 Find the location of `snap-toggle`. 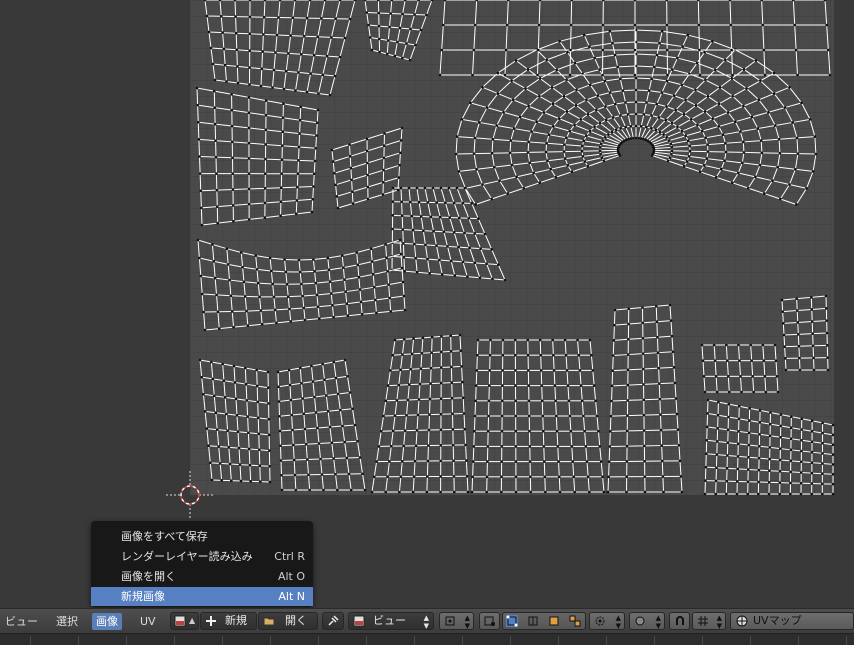

snap-toggle is located at coordinates (679, 621).